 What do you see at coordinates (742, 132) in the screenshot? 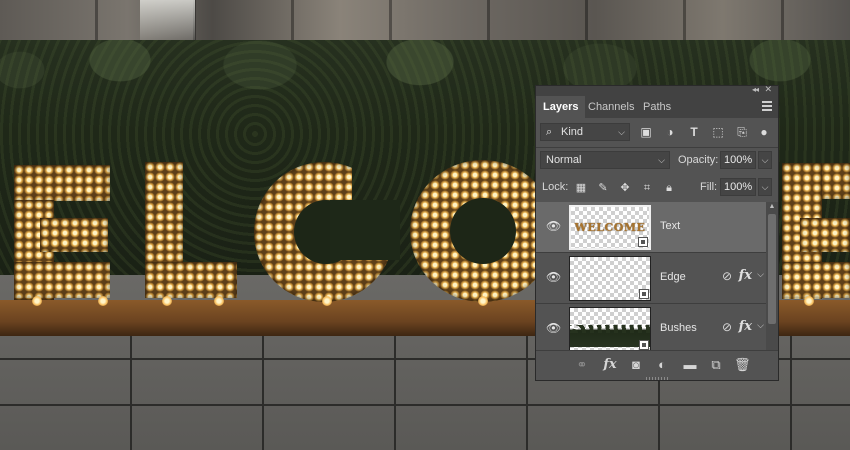
I see `smart-object-filter-icon: ⎘` at bounding box center [742, 132].